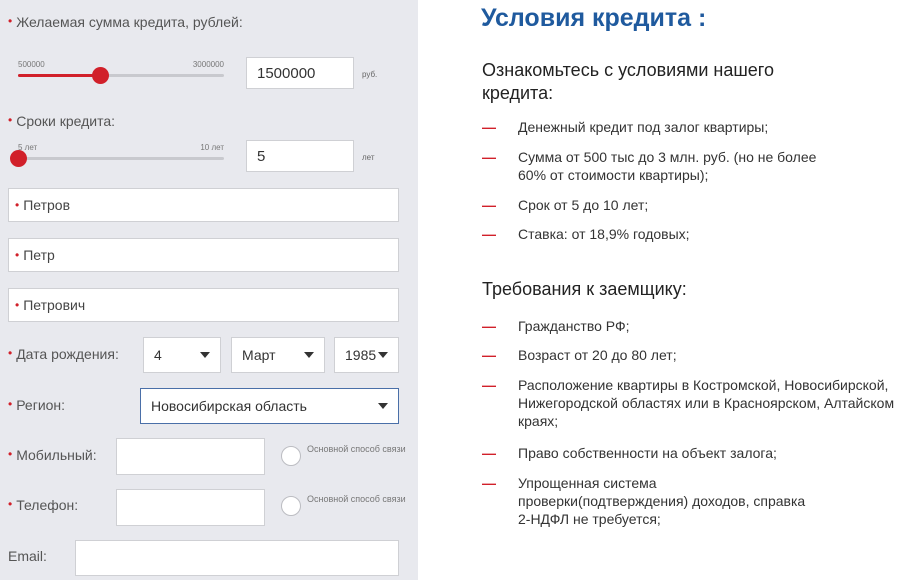 The image size is (900, 580). I want to click on list-item: — Срок от 5 до 10 лет;, so click(565, 205).